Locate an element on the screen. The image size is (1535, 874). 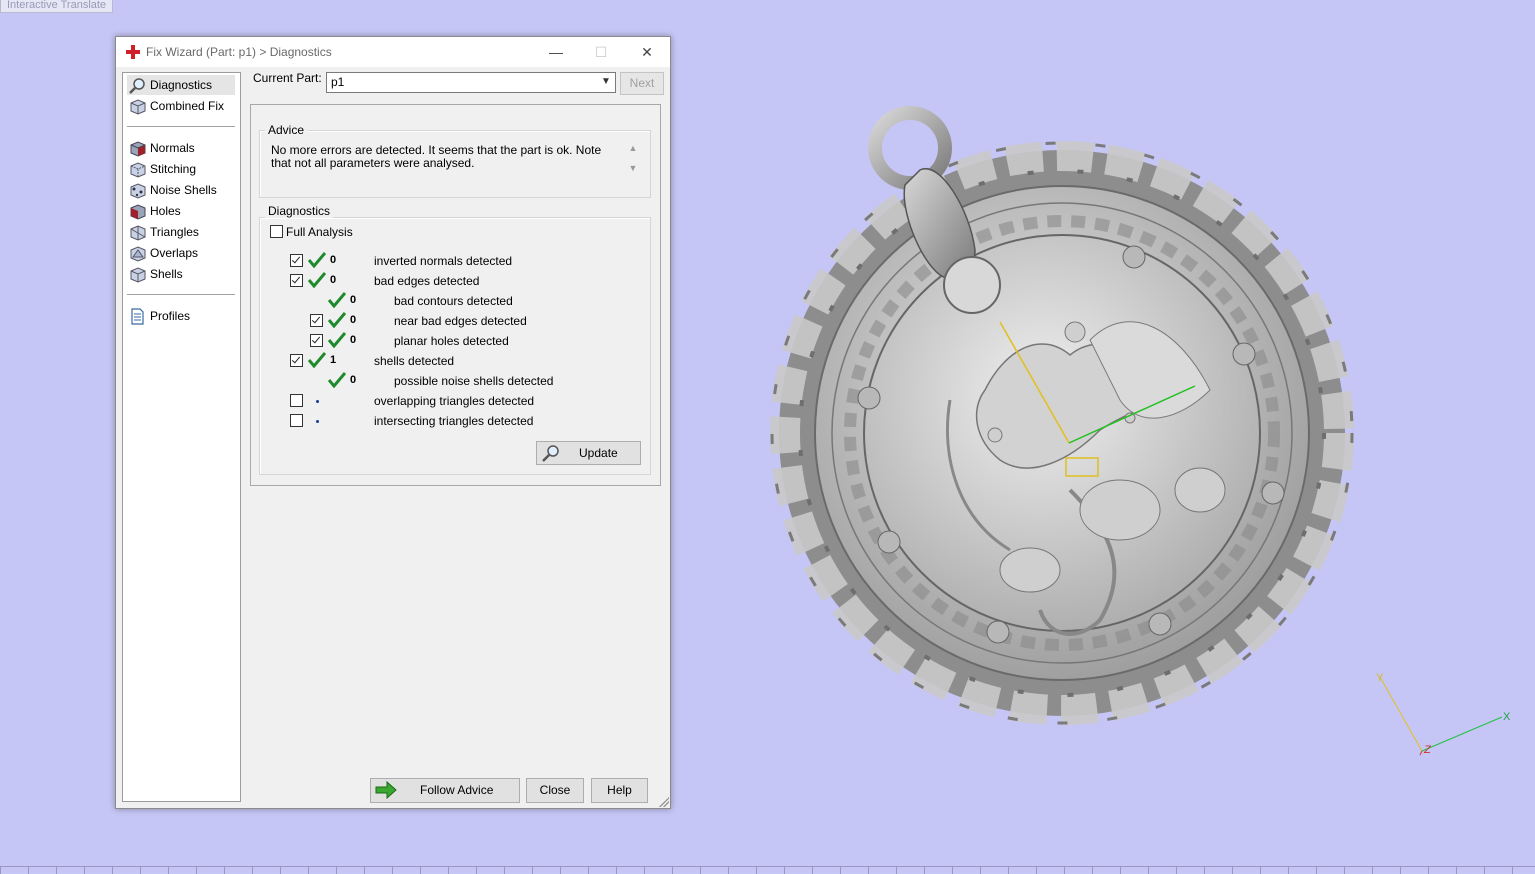
sidebar-item-label: Stitching is located at coordinates (173, 169).